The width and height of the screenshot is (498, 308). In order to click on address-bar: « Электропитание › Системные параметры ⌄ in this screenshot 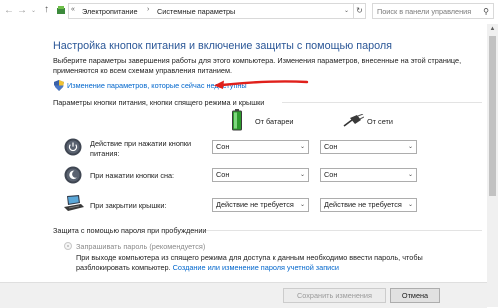, I will do `click(211, 11)`.